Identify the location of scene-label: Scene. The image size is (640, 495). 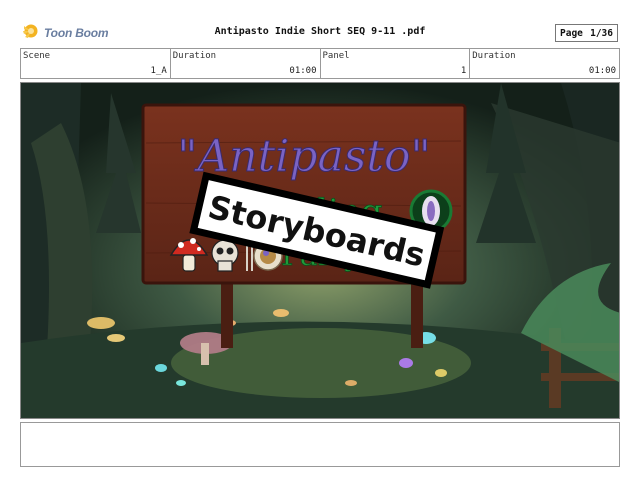
(37, 56).